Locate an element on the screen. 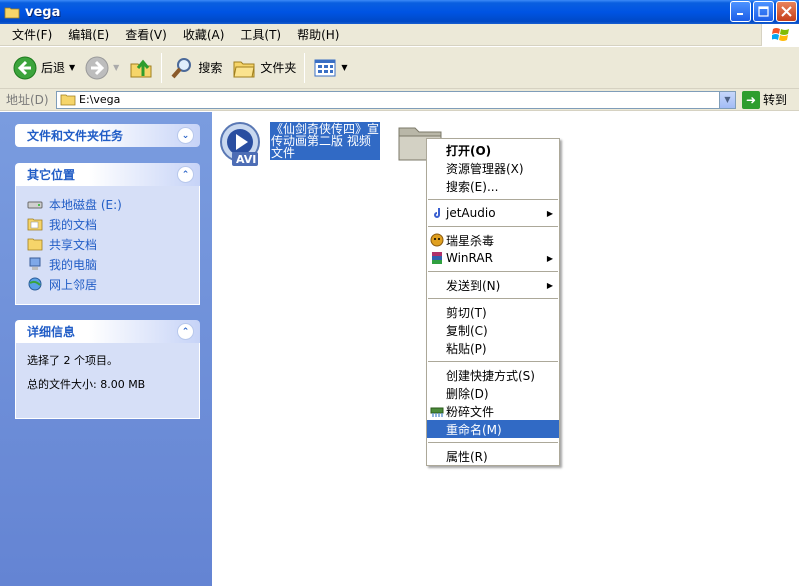 The width and height of the screenshot is (799, 586). menu-item-rename: 重命名(M) is located at coordinates (493, 429).